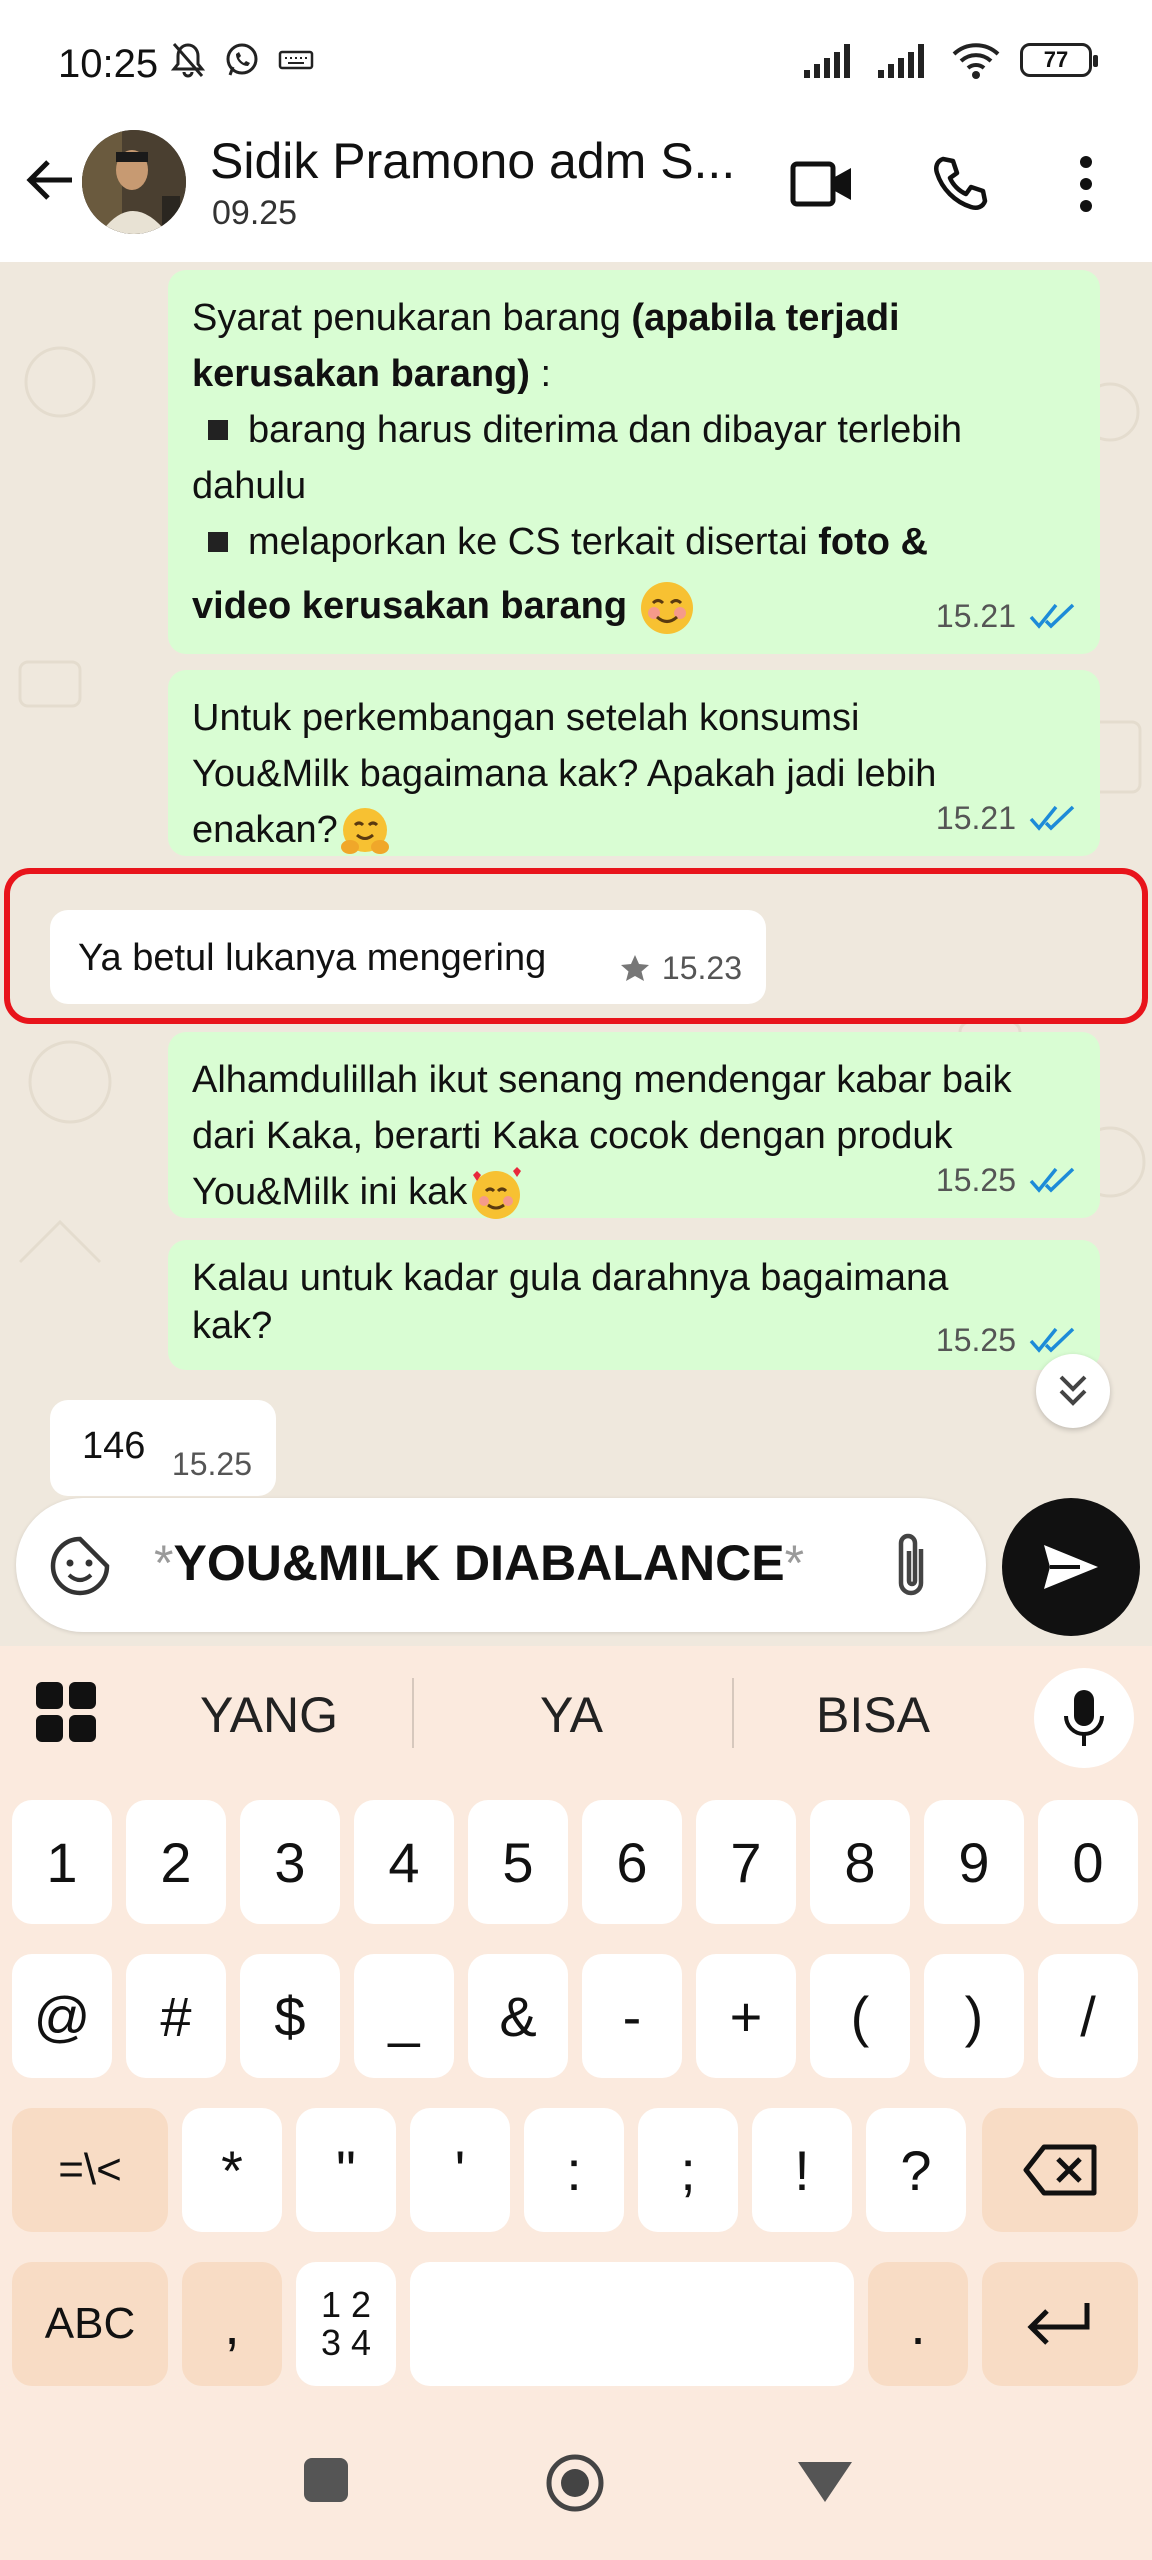  What do you see at coordinates (404, 1862) in the screenshot?
I see `key-4: 4` at bounding box center [404, 1862].